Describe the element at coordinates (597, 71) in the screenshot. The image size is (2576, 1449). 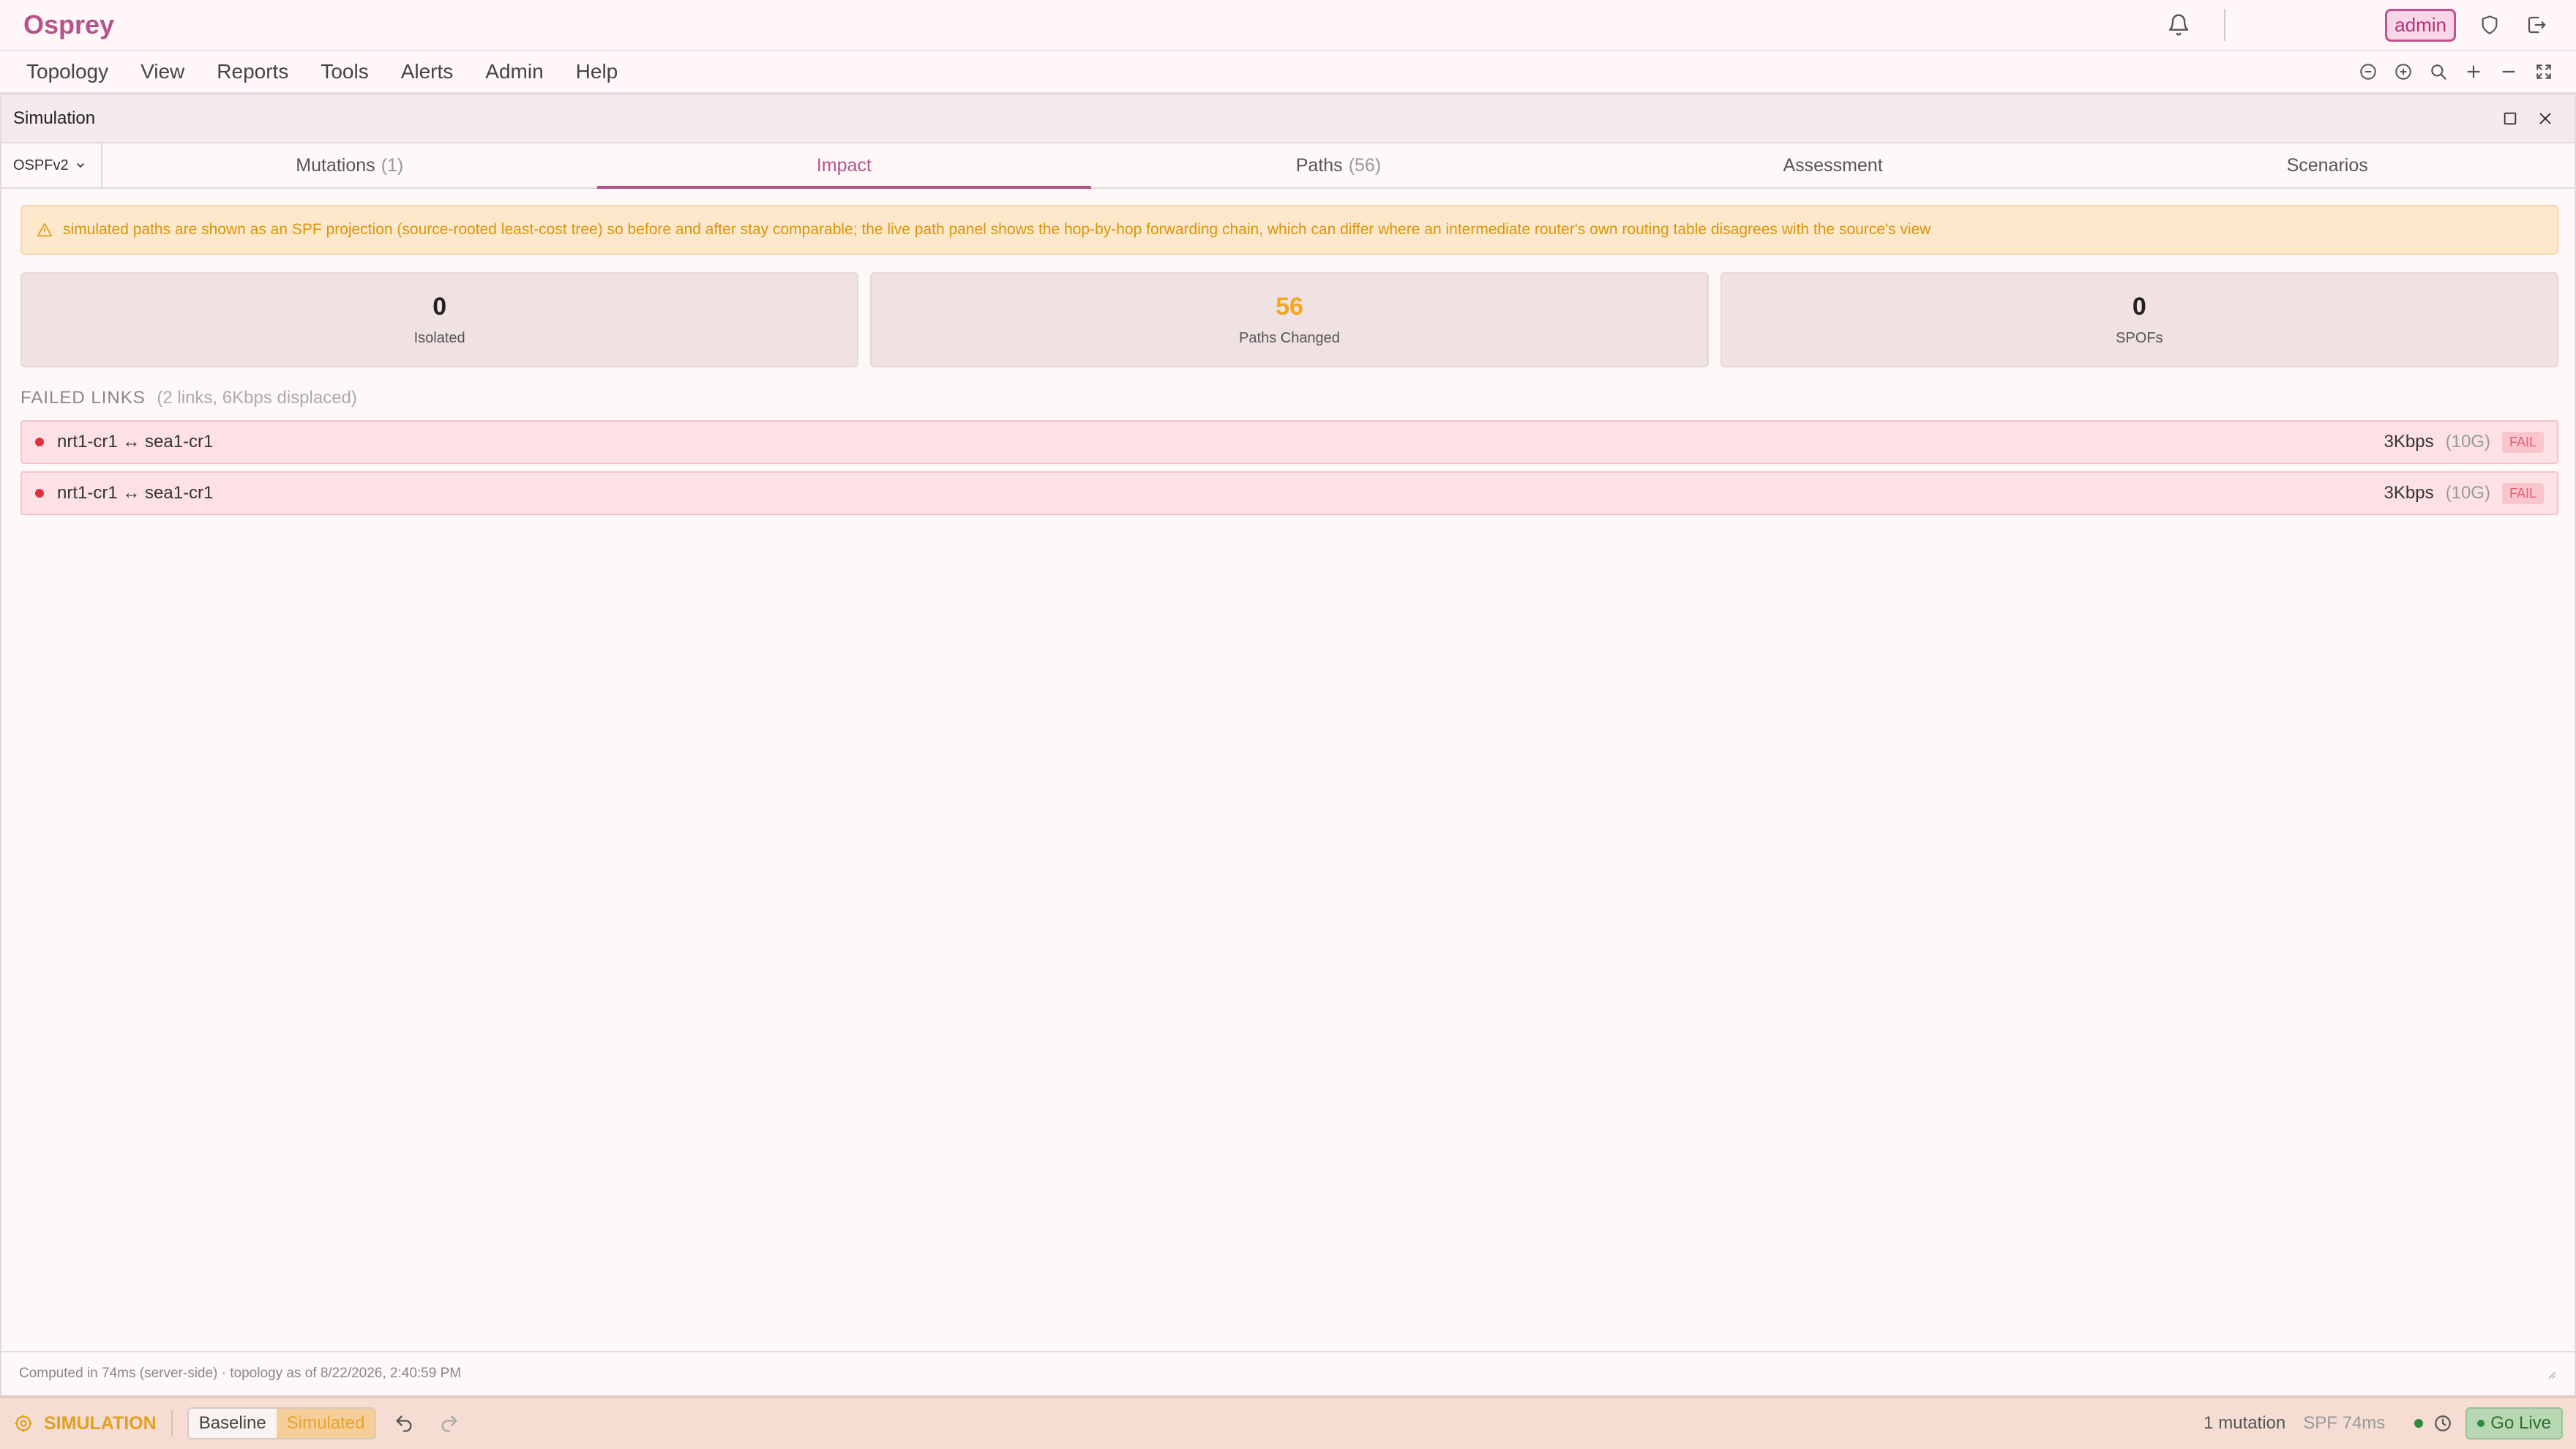
I see `menu-help: Help` at that location.